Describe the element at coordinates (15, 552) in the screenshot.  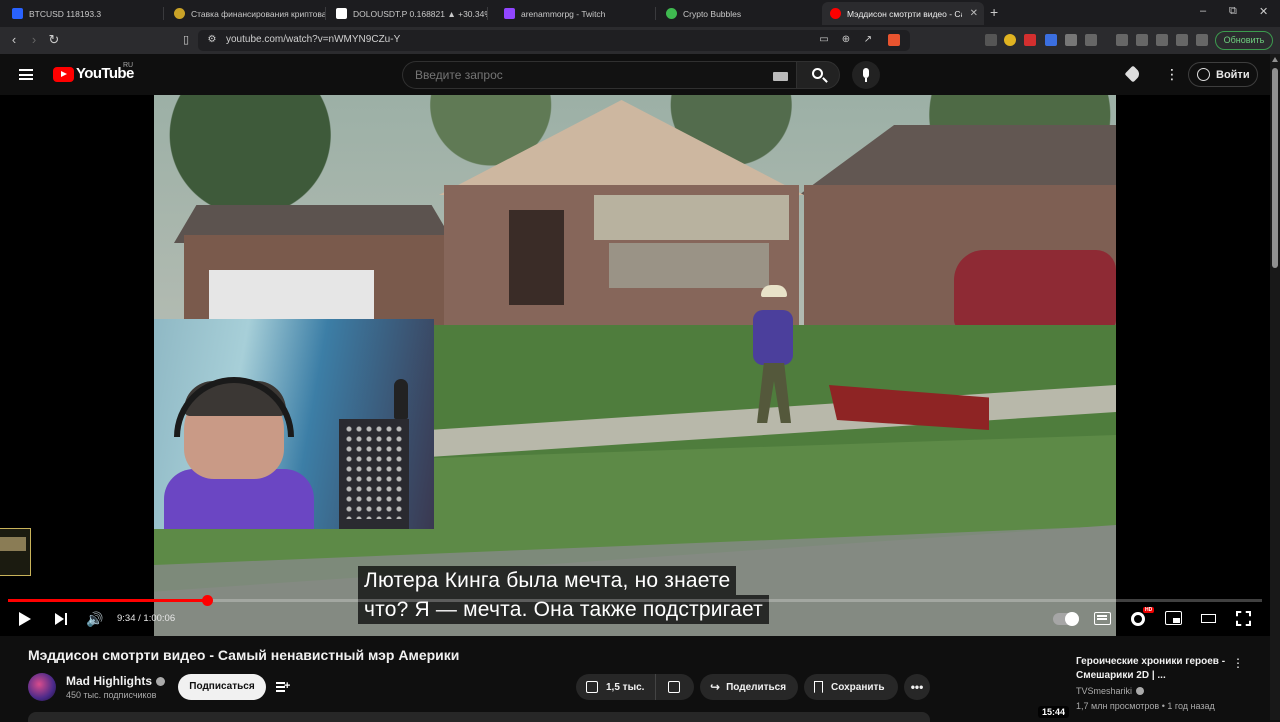
I see `side-widget` at that location.